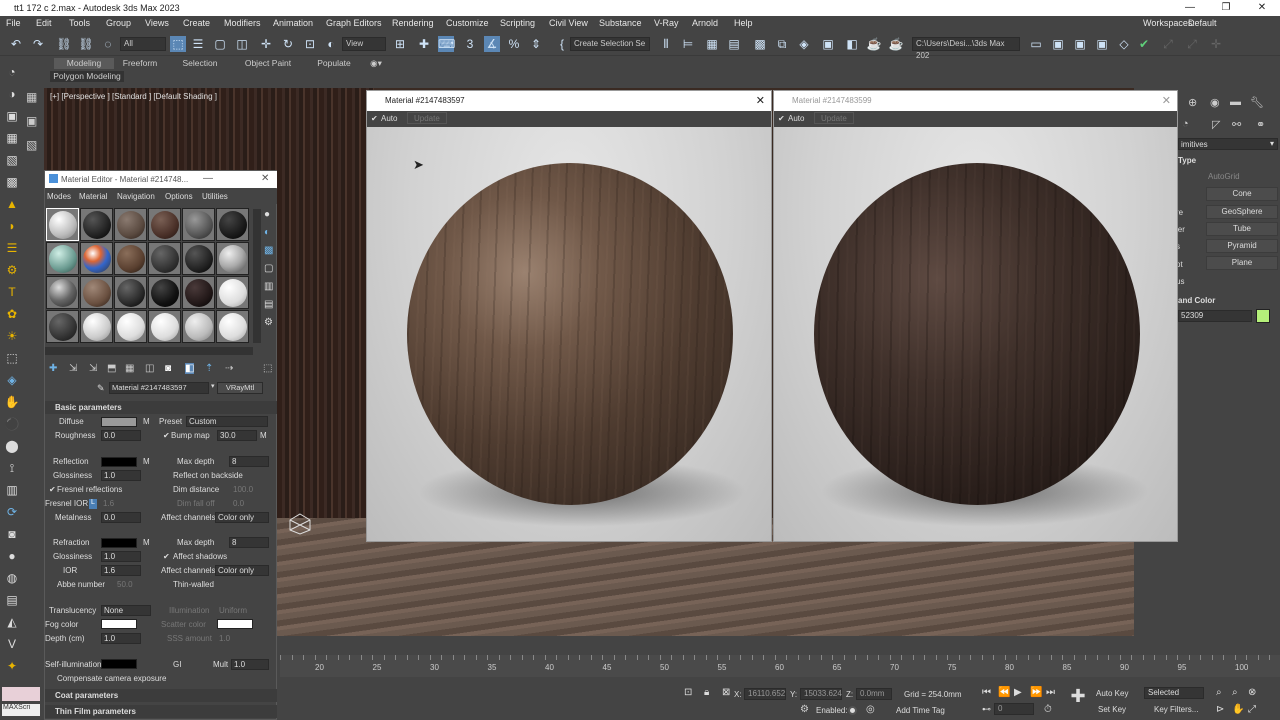  What do you see at coordinates (111, 368) in the screenshot?
I see `put-to-library-icon: ⬒` at bounding box center [111, 368].